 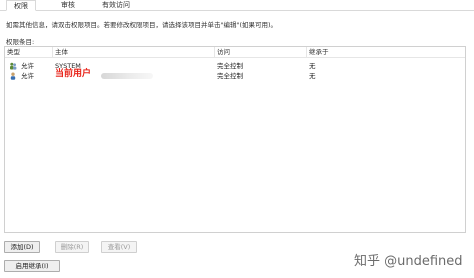 What do you see at coordinates (134, 52) in the screenshot?
I see `column-header-principal: 主体` at bounding box center [134, 52].